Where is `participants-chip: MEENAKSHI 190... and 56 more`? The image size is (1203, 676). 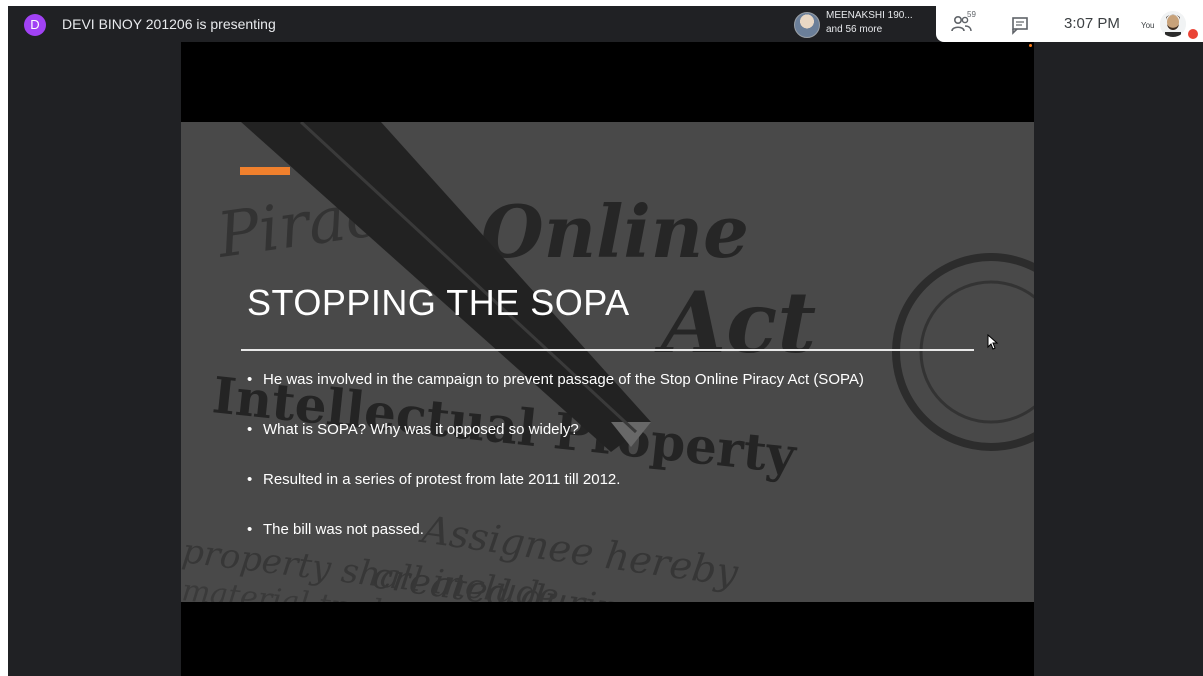 participants-chip: MEENAKSHI 190... and 56 more is located at coordinates (864, 24).